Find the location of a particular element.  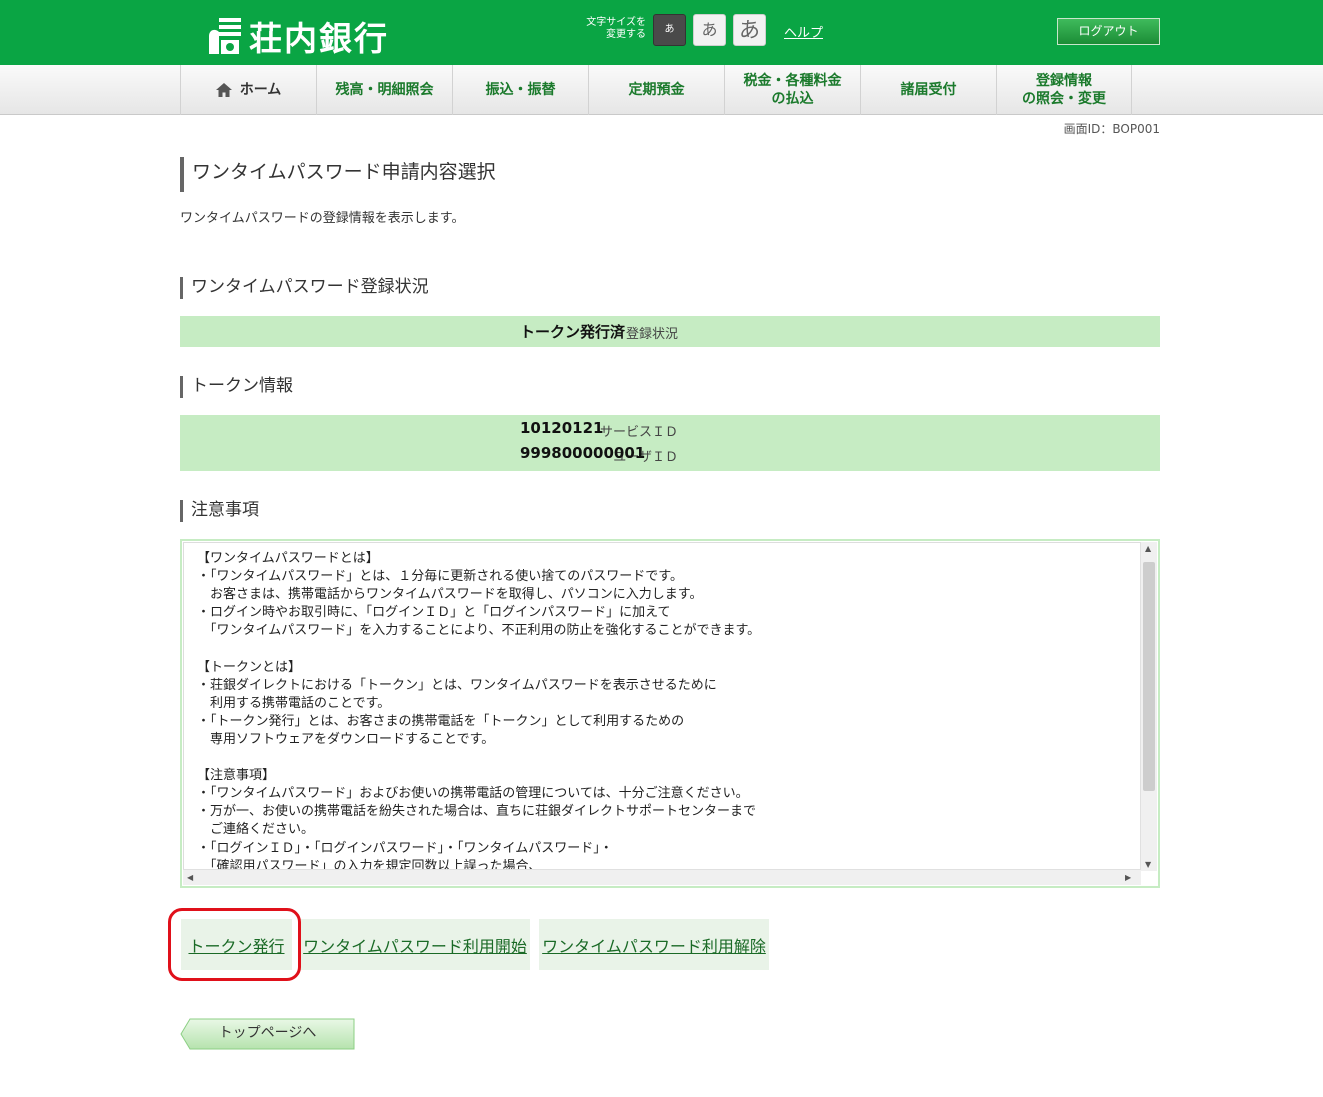

token-info-heading: トークン情報 is located at coordinates (236, 387).